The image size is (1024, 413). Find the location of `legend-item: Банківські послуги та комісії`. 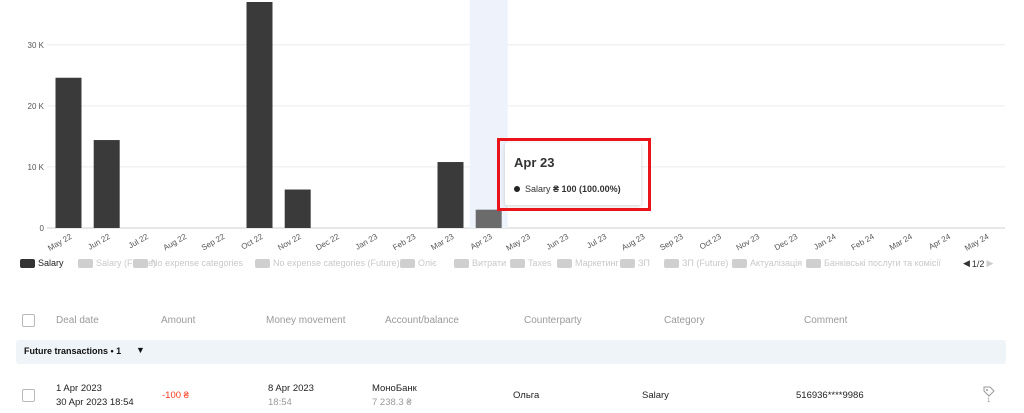

legend-item: Банківські послуги та комісії is located at coordinates (873, 263).